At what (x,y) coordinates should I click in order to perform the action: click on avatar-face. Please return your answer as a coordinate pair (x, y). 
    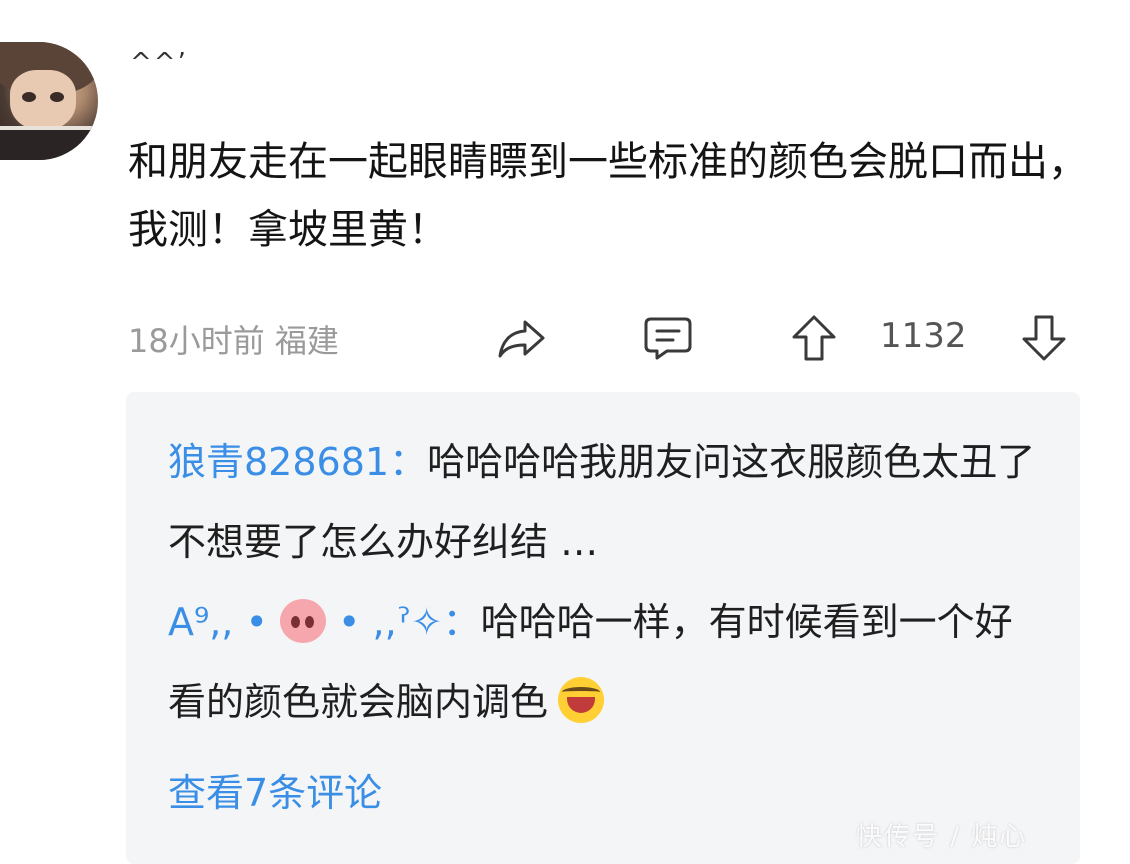
    Looking at the image, I should click on (43, 100).